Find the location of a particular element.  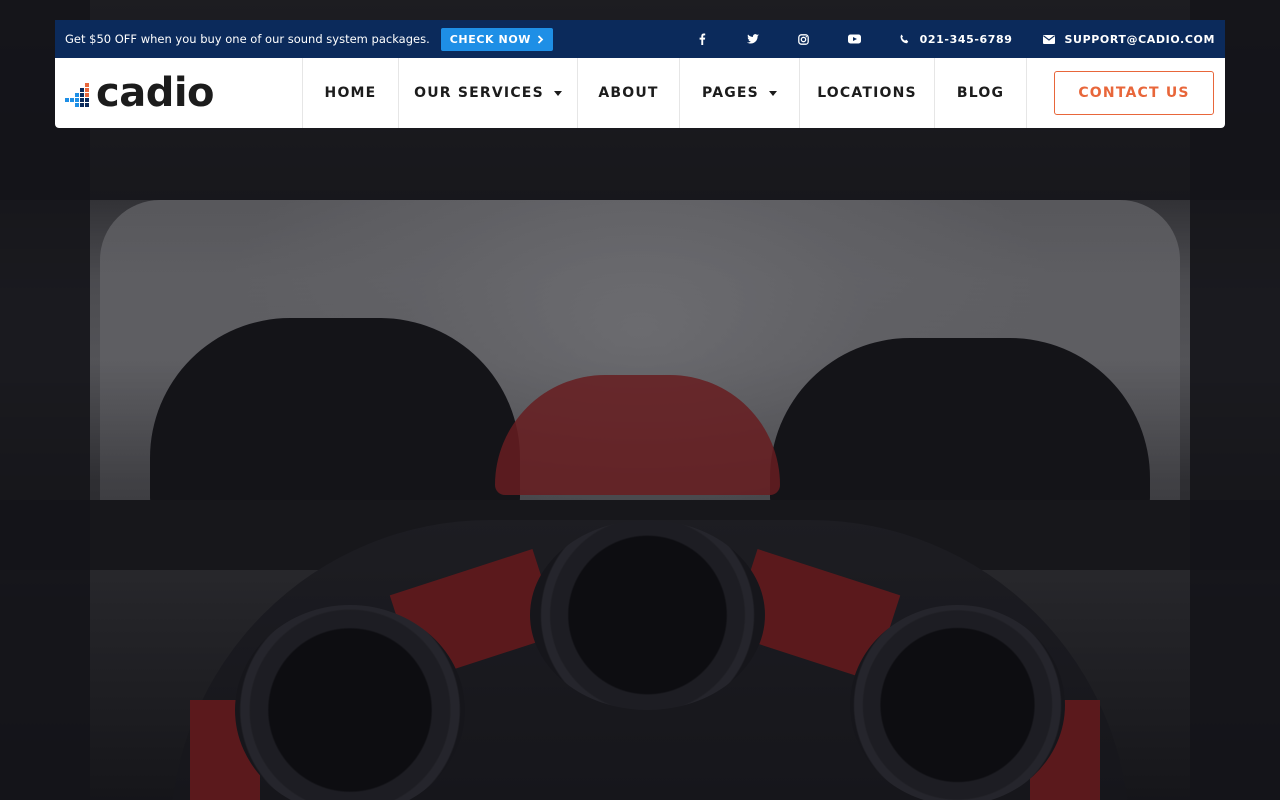

nav-label: HOME is located at coordinates (350, 93).